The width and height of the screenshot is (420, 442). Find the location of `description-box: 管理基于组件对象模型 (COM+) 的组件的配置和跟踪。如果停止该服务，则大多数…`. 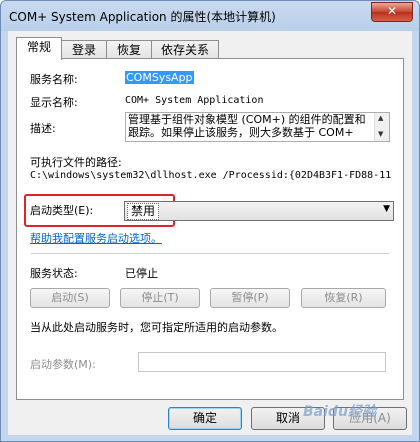

description-box: 管理基于组件对象模型 (COM+) 的组件的配置和跟踪。如果停止该服务，则大多数… is located at coordinates (257, 127).